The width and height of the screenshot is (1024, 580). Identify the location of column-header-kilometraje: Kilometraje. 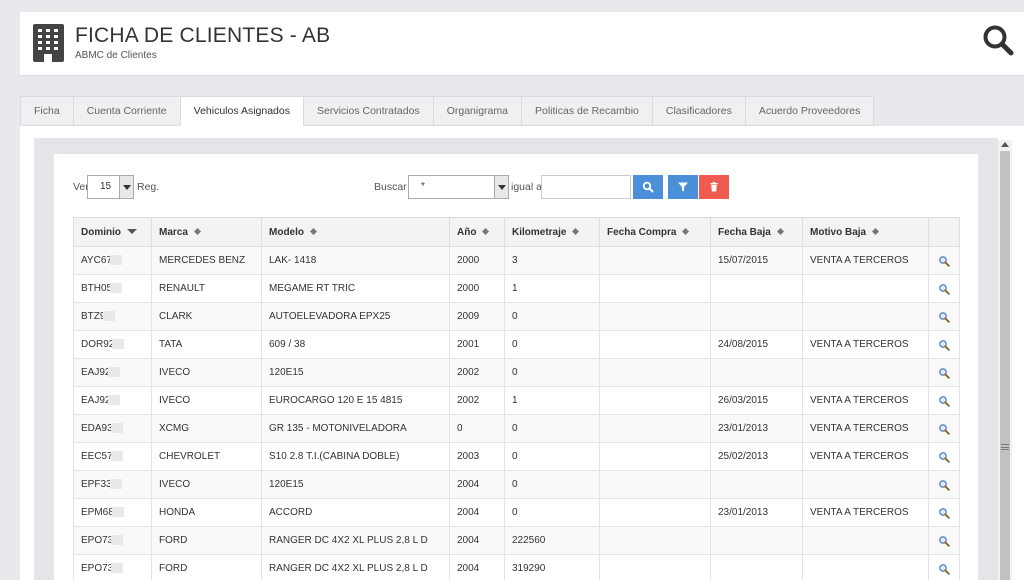
(552, 232).